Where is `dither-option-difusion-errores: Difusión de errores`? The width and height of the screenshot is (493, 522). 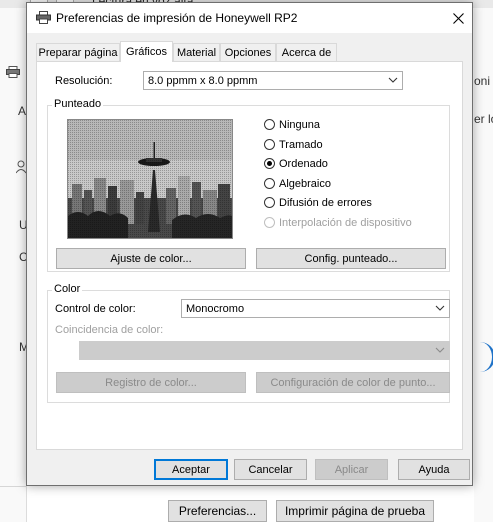 dither-option-difusion-errores: Difusión de errores is located at coordinates (318, 202).